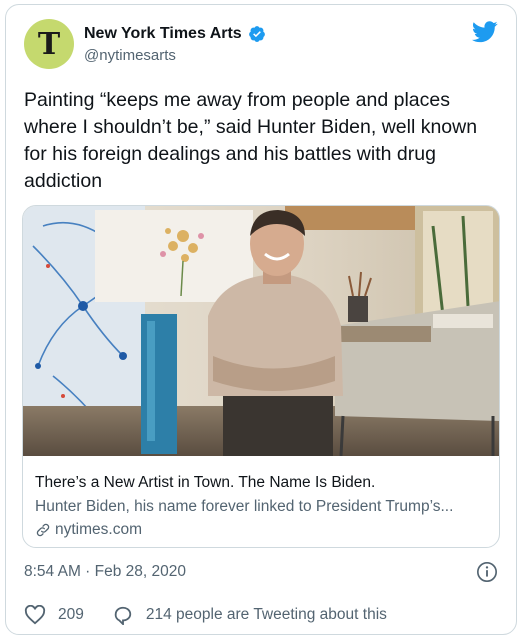  I want to click on tweet-actions: 209 214 people are Tweeting about this, so click(205, 615).